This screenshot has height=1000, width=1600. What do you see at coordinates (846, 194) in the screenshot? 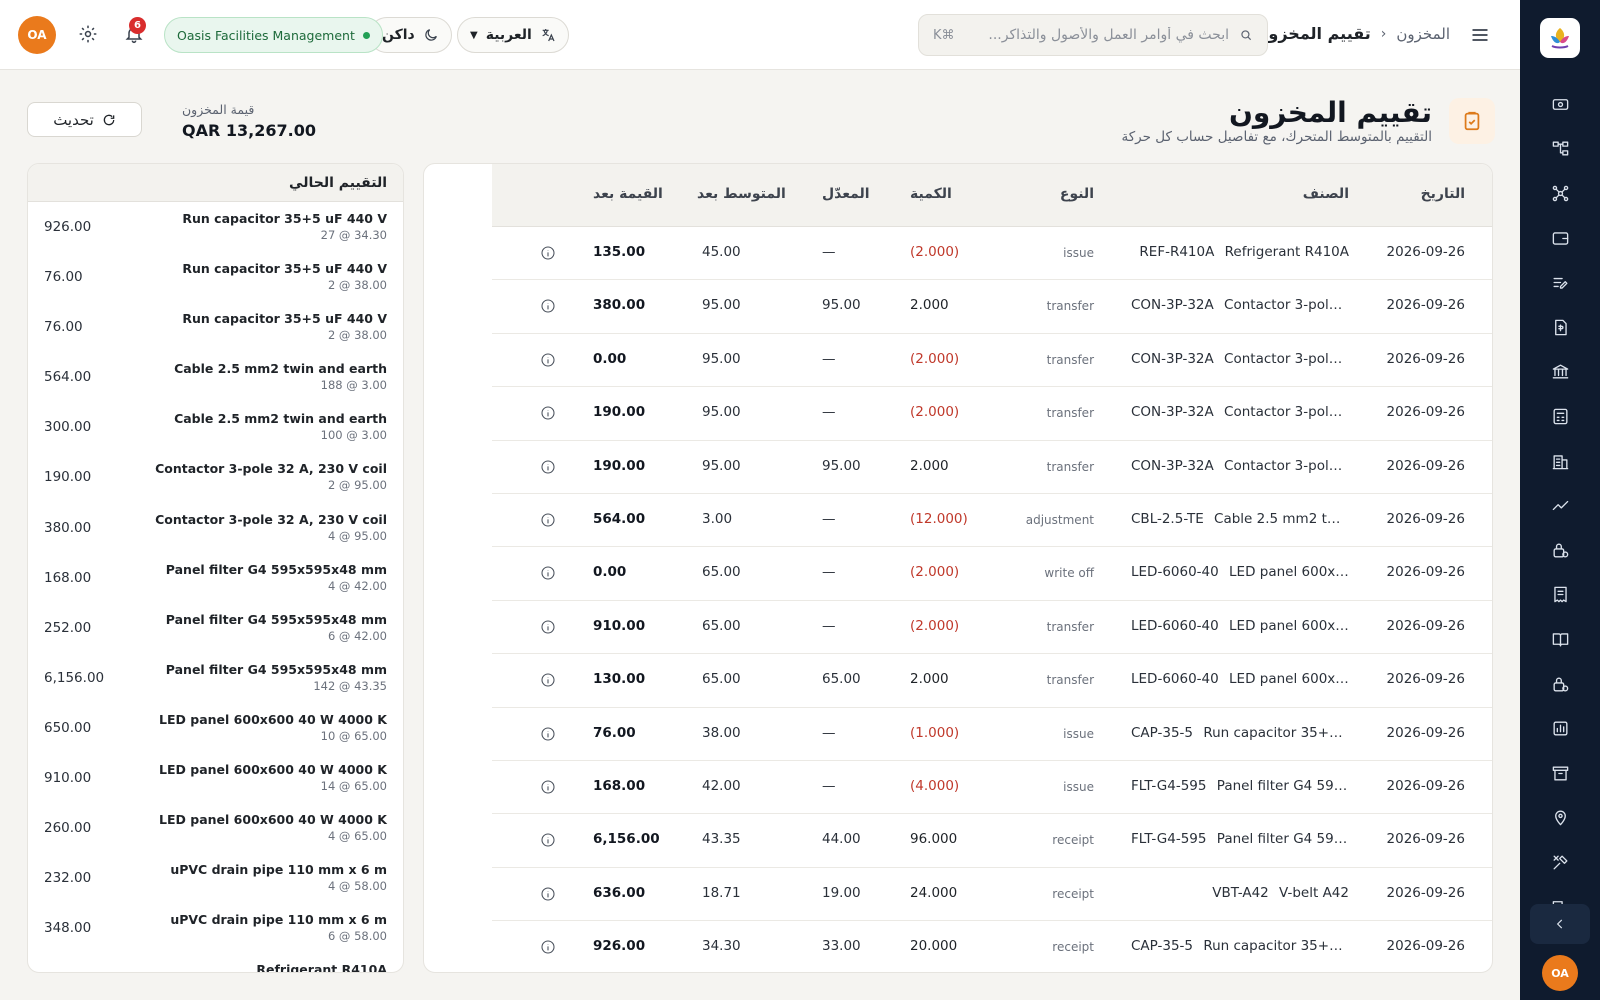
I see `col-rate: المعدّل` at bounding box center [846, 194].